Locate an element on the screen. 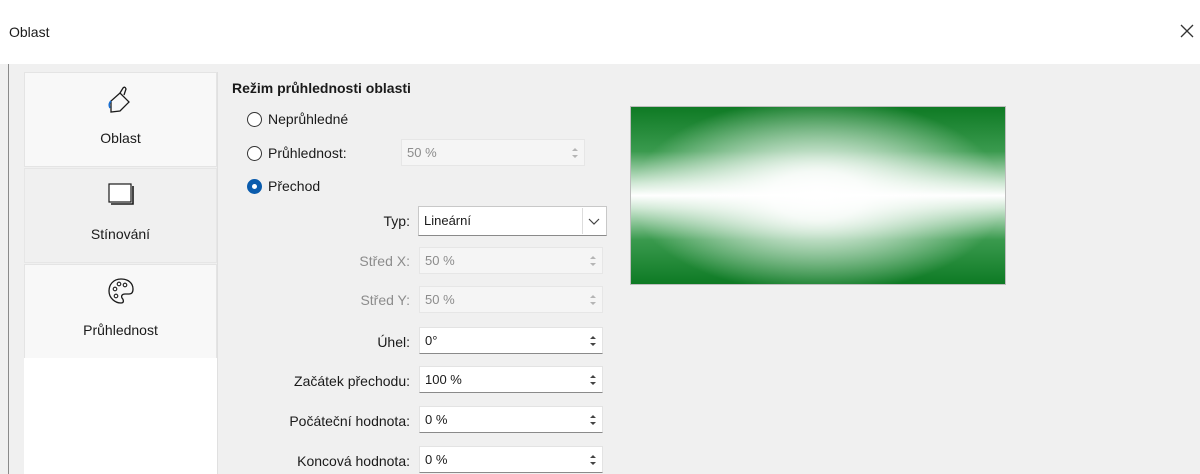 The width and height of the screenshot is (1200, 474). gradient-preview is located at coordinates (818, 195).